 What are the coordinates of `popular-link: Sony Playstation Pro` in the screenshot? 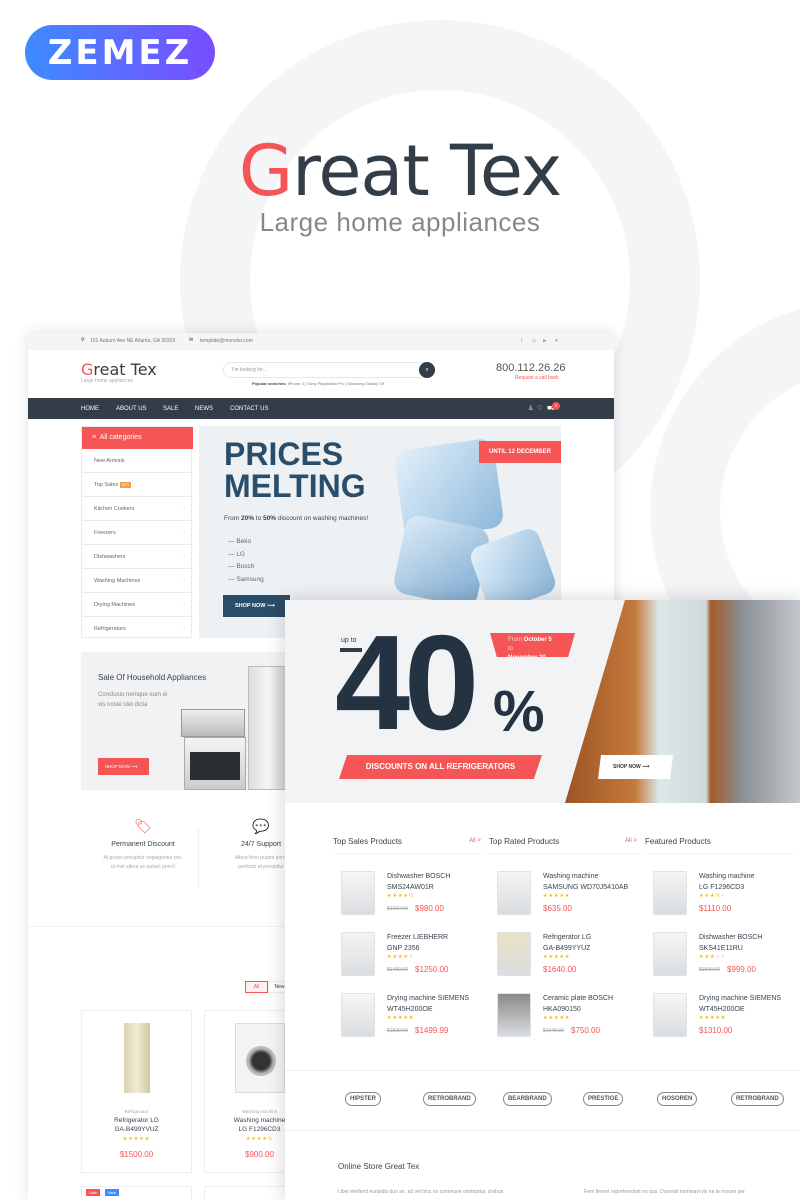 It's located at (325, 383).